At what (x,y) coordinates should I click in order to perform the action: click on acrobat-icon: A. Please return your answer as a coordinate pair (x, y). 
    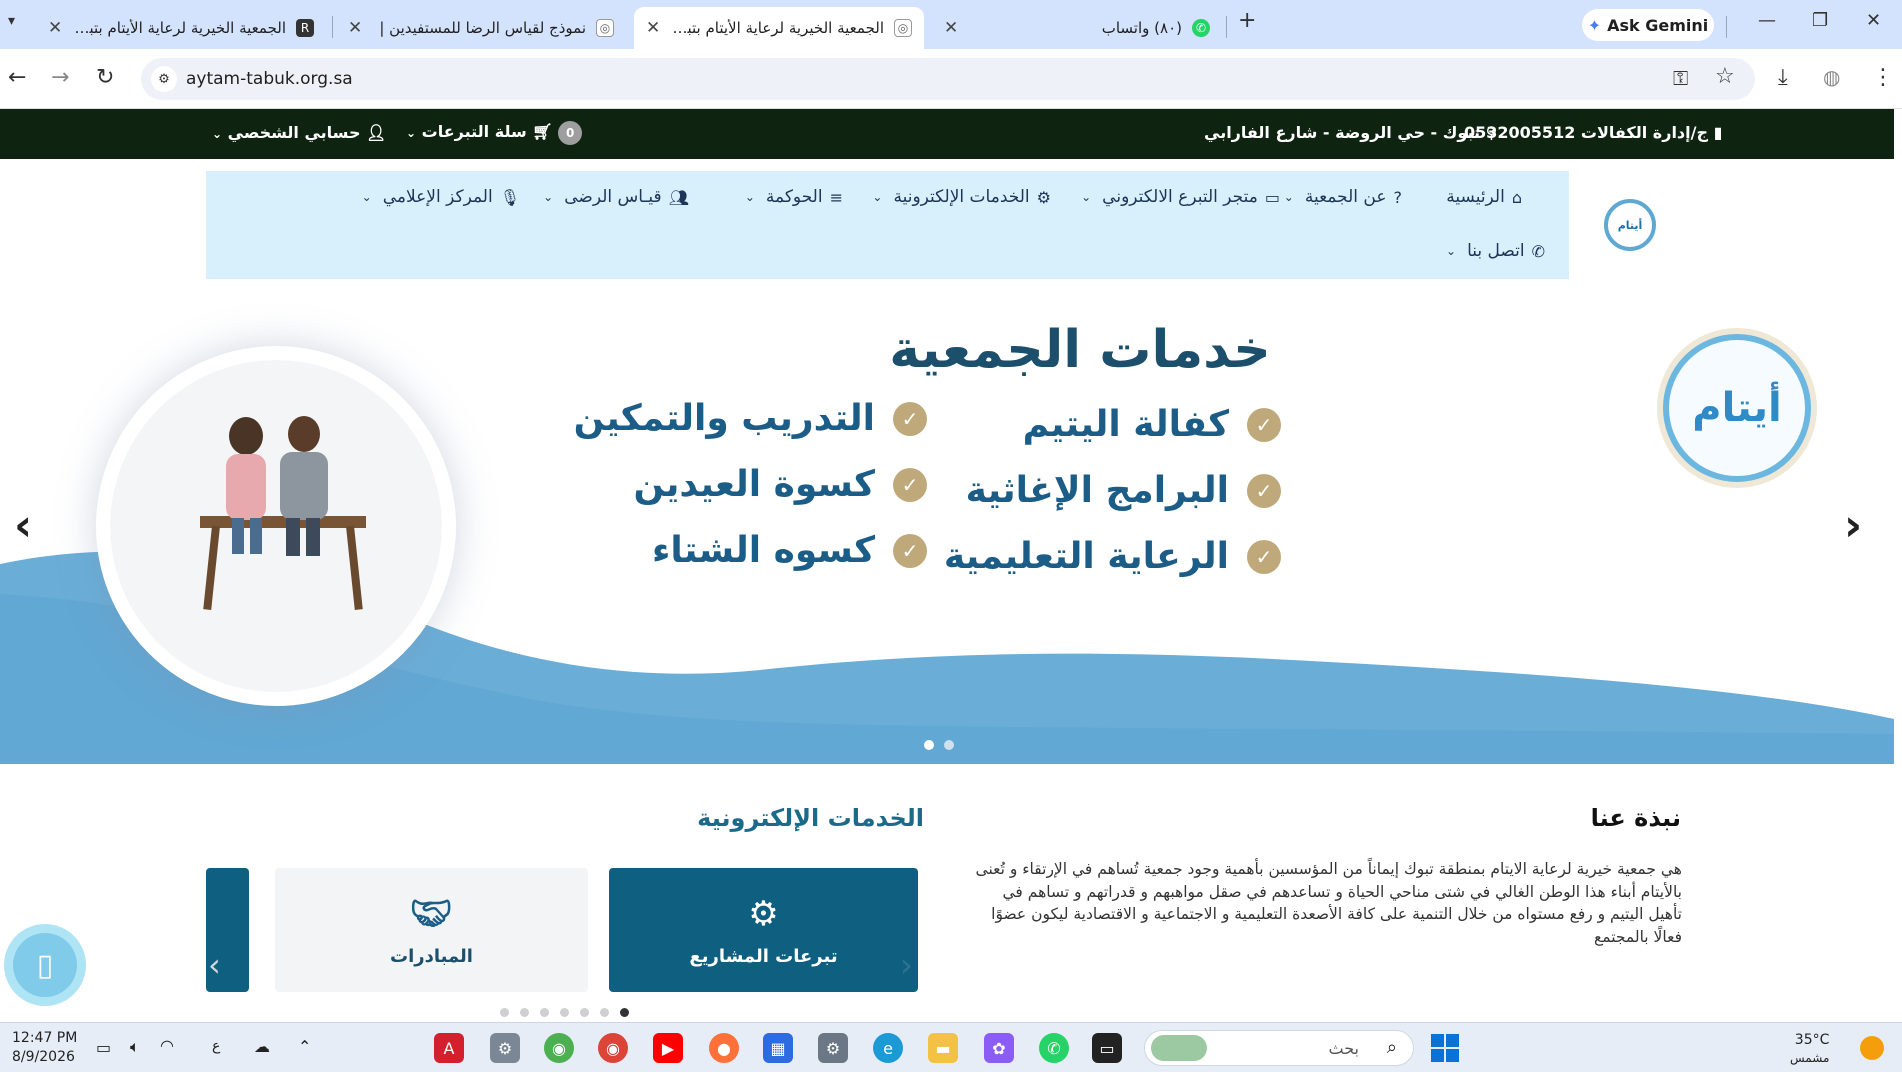
    Looking at the image, I should click on (449, 1048).